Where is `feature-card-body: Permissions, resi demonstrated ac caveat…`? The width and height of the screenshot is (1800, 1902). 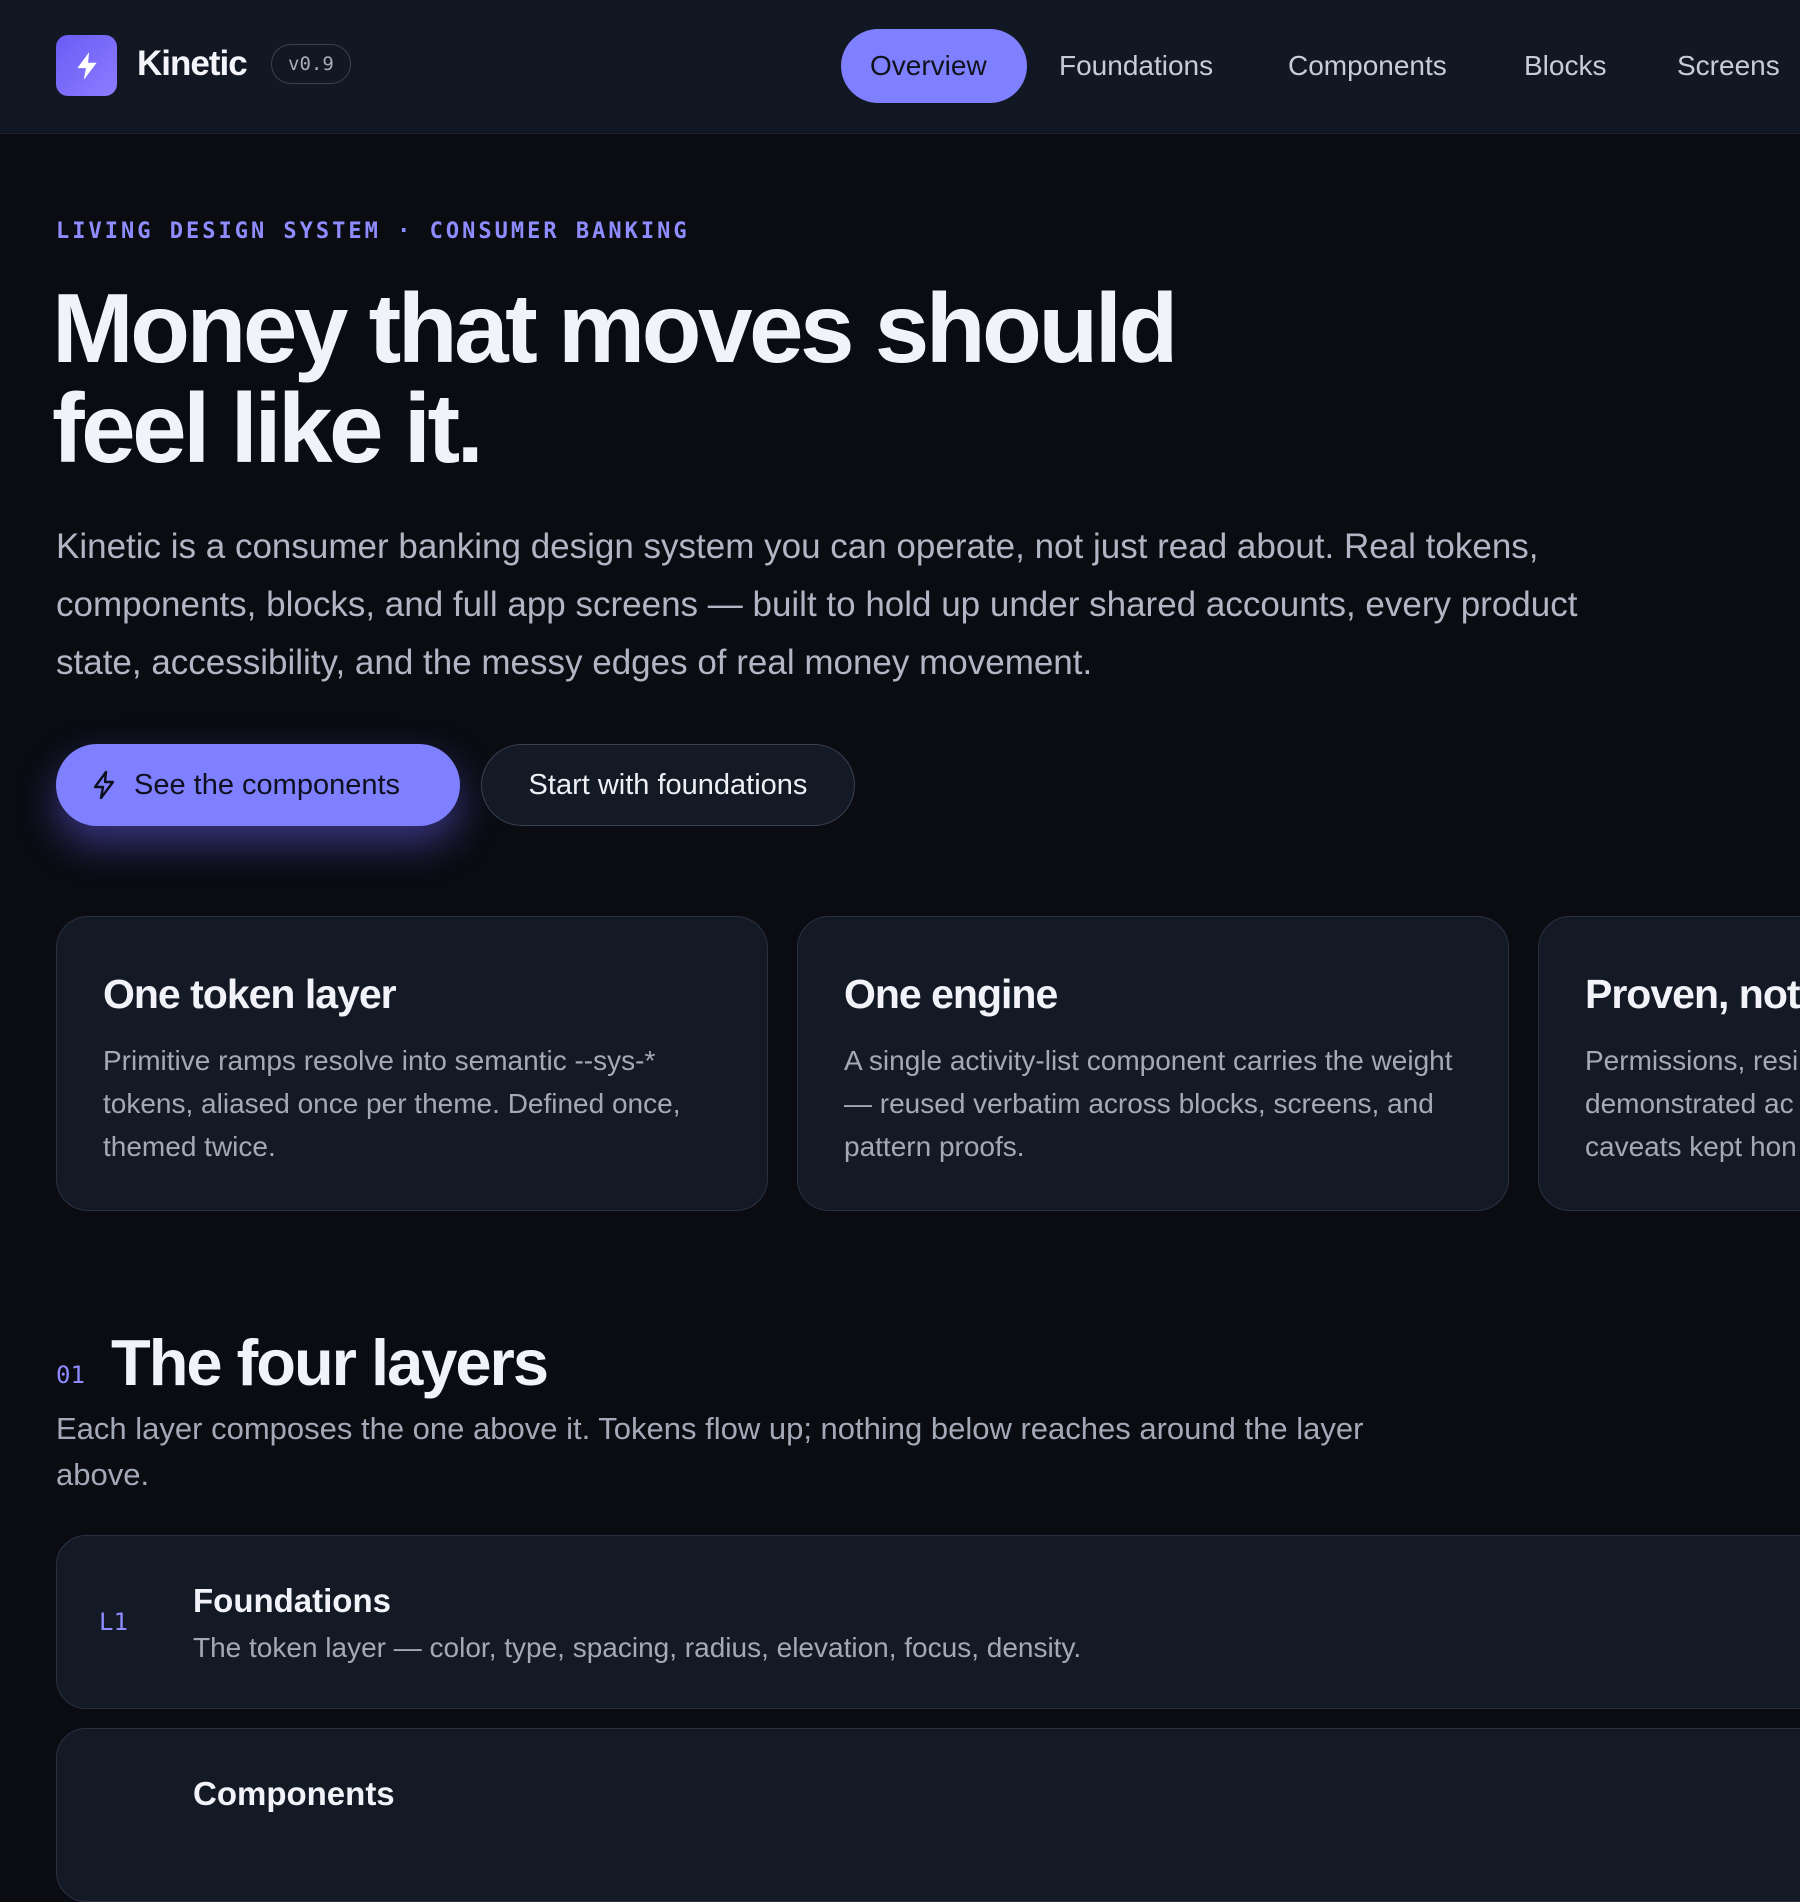
feature-card-body: Permissions, resi demonstrated ac caveat… is located at coordinates (1692, 1103).